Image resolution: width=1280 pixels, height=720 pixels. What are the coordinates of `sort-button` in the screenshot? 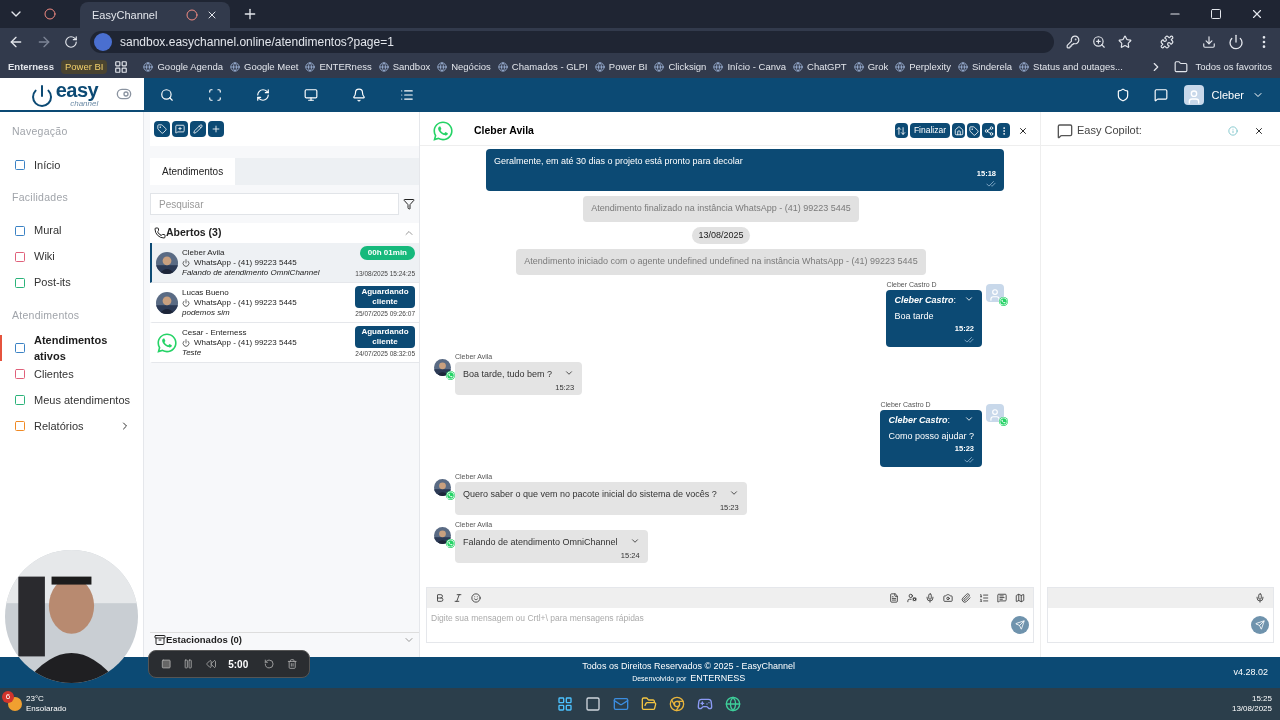 It's located at (901, 130).